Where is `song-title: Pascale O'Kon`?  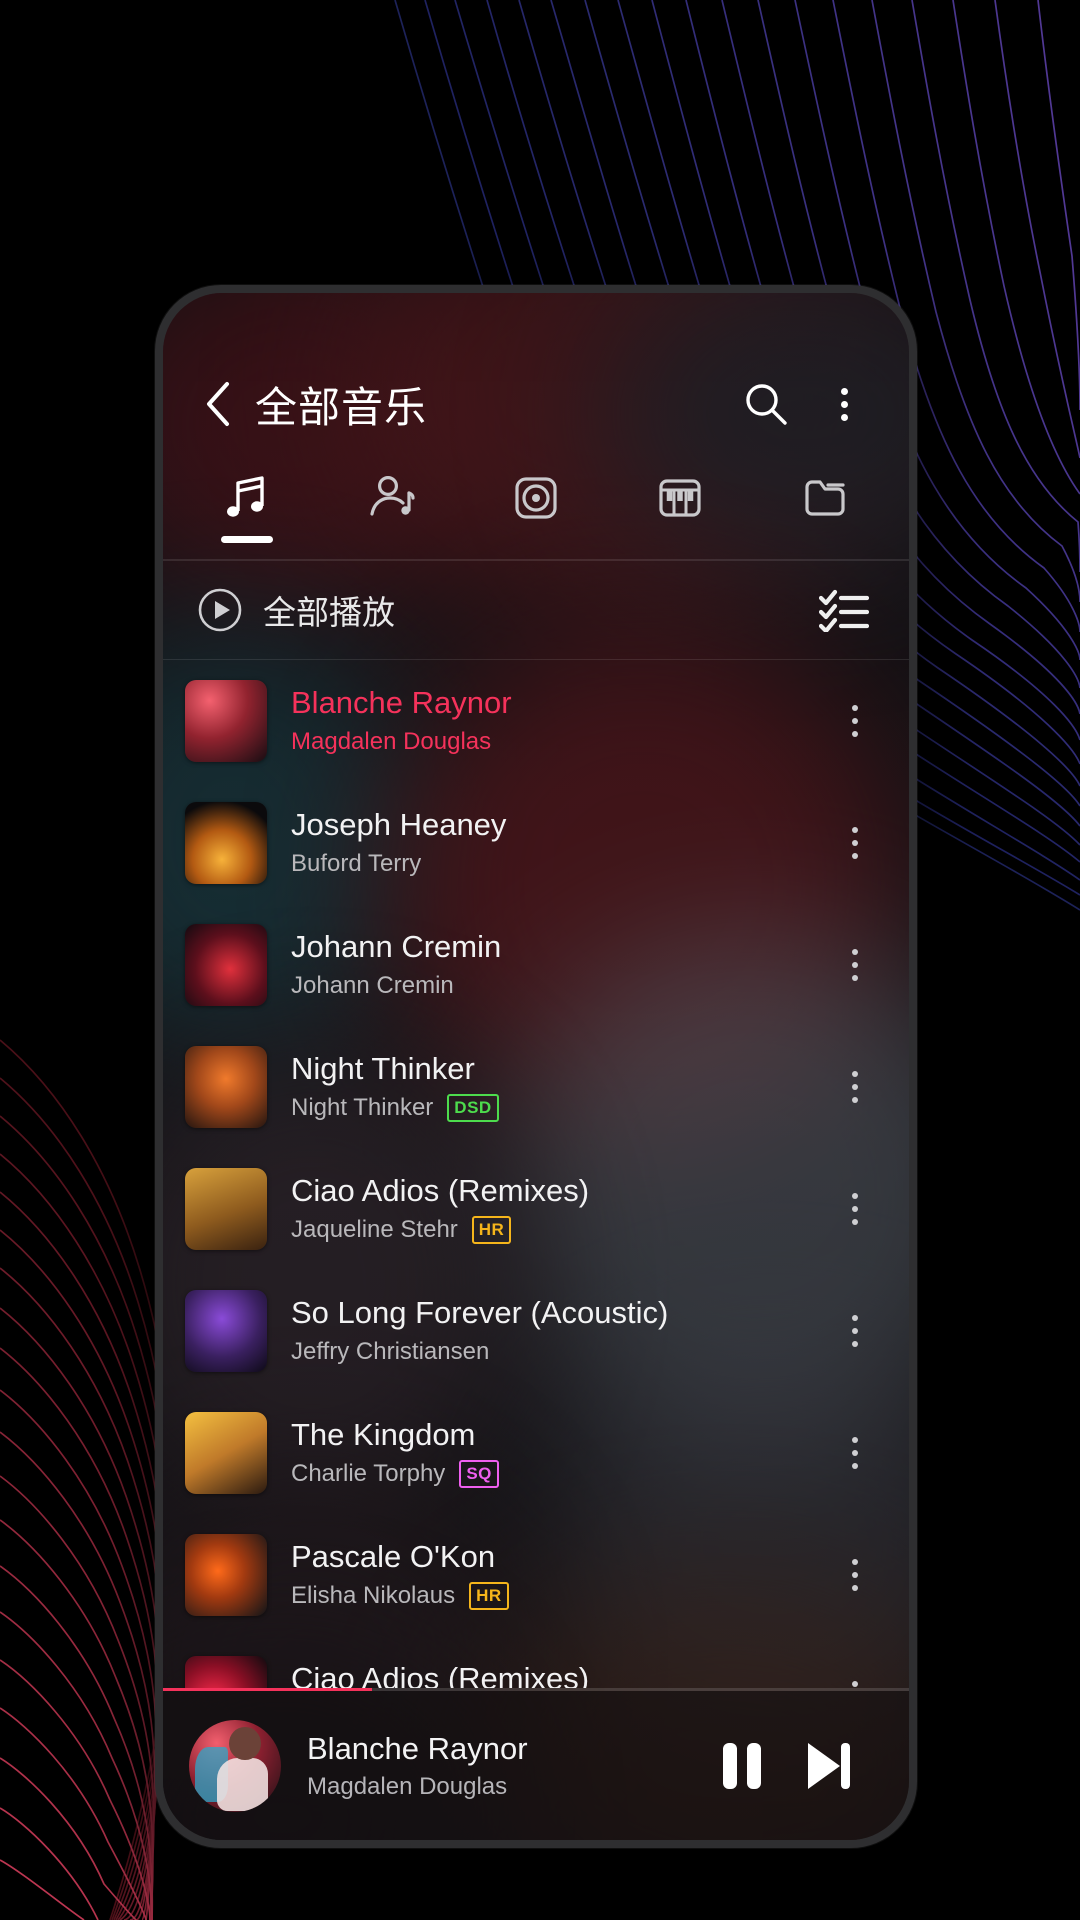
song-title: Pascale O'Kon is located at coordinates (393, 1557).